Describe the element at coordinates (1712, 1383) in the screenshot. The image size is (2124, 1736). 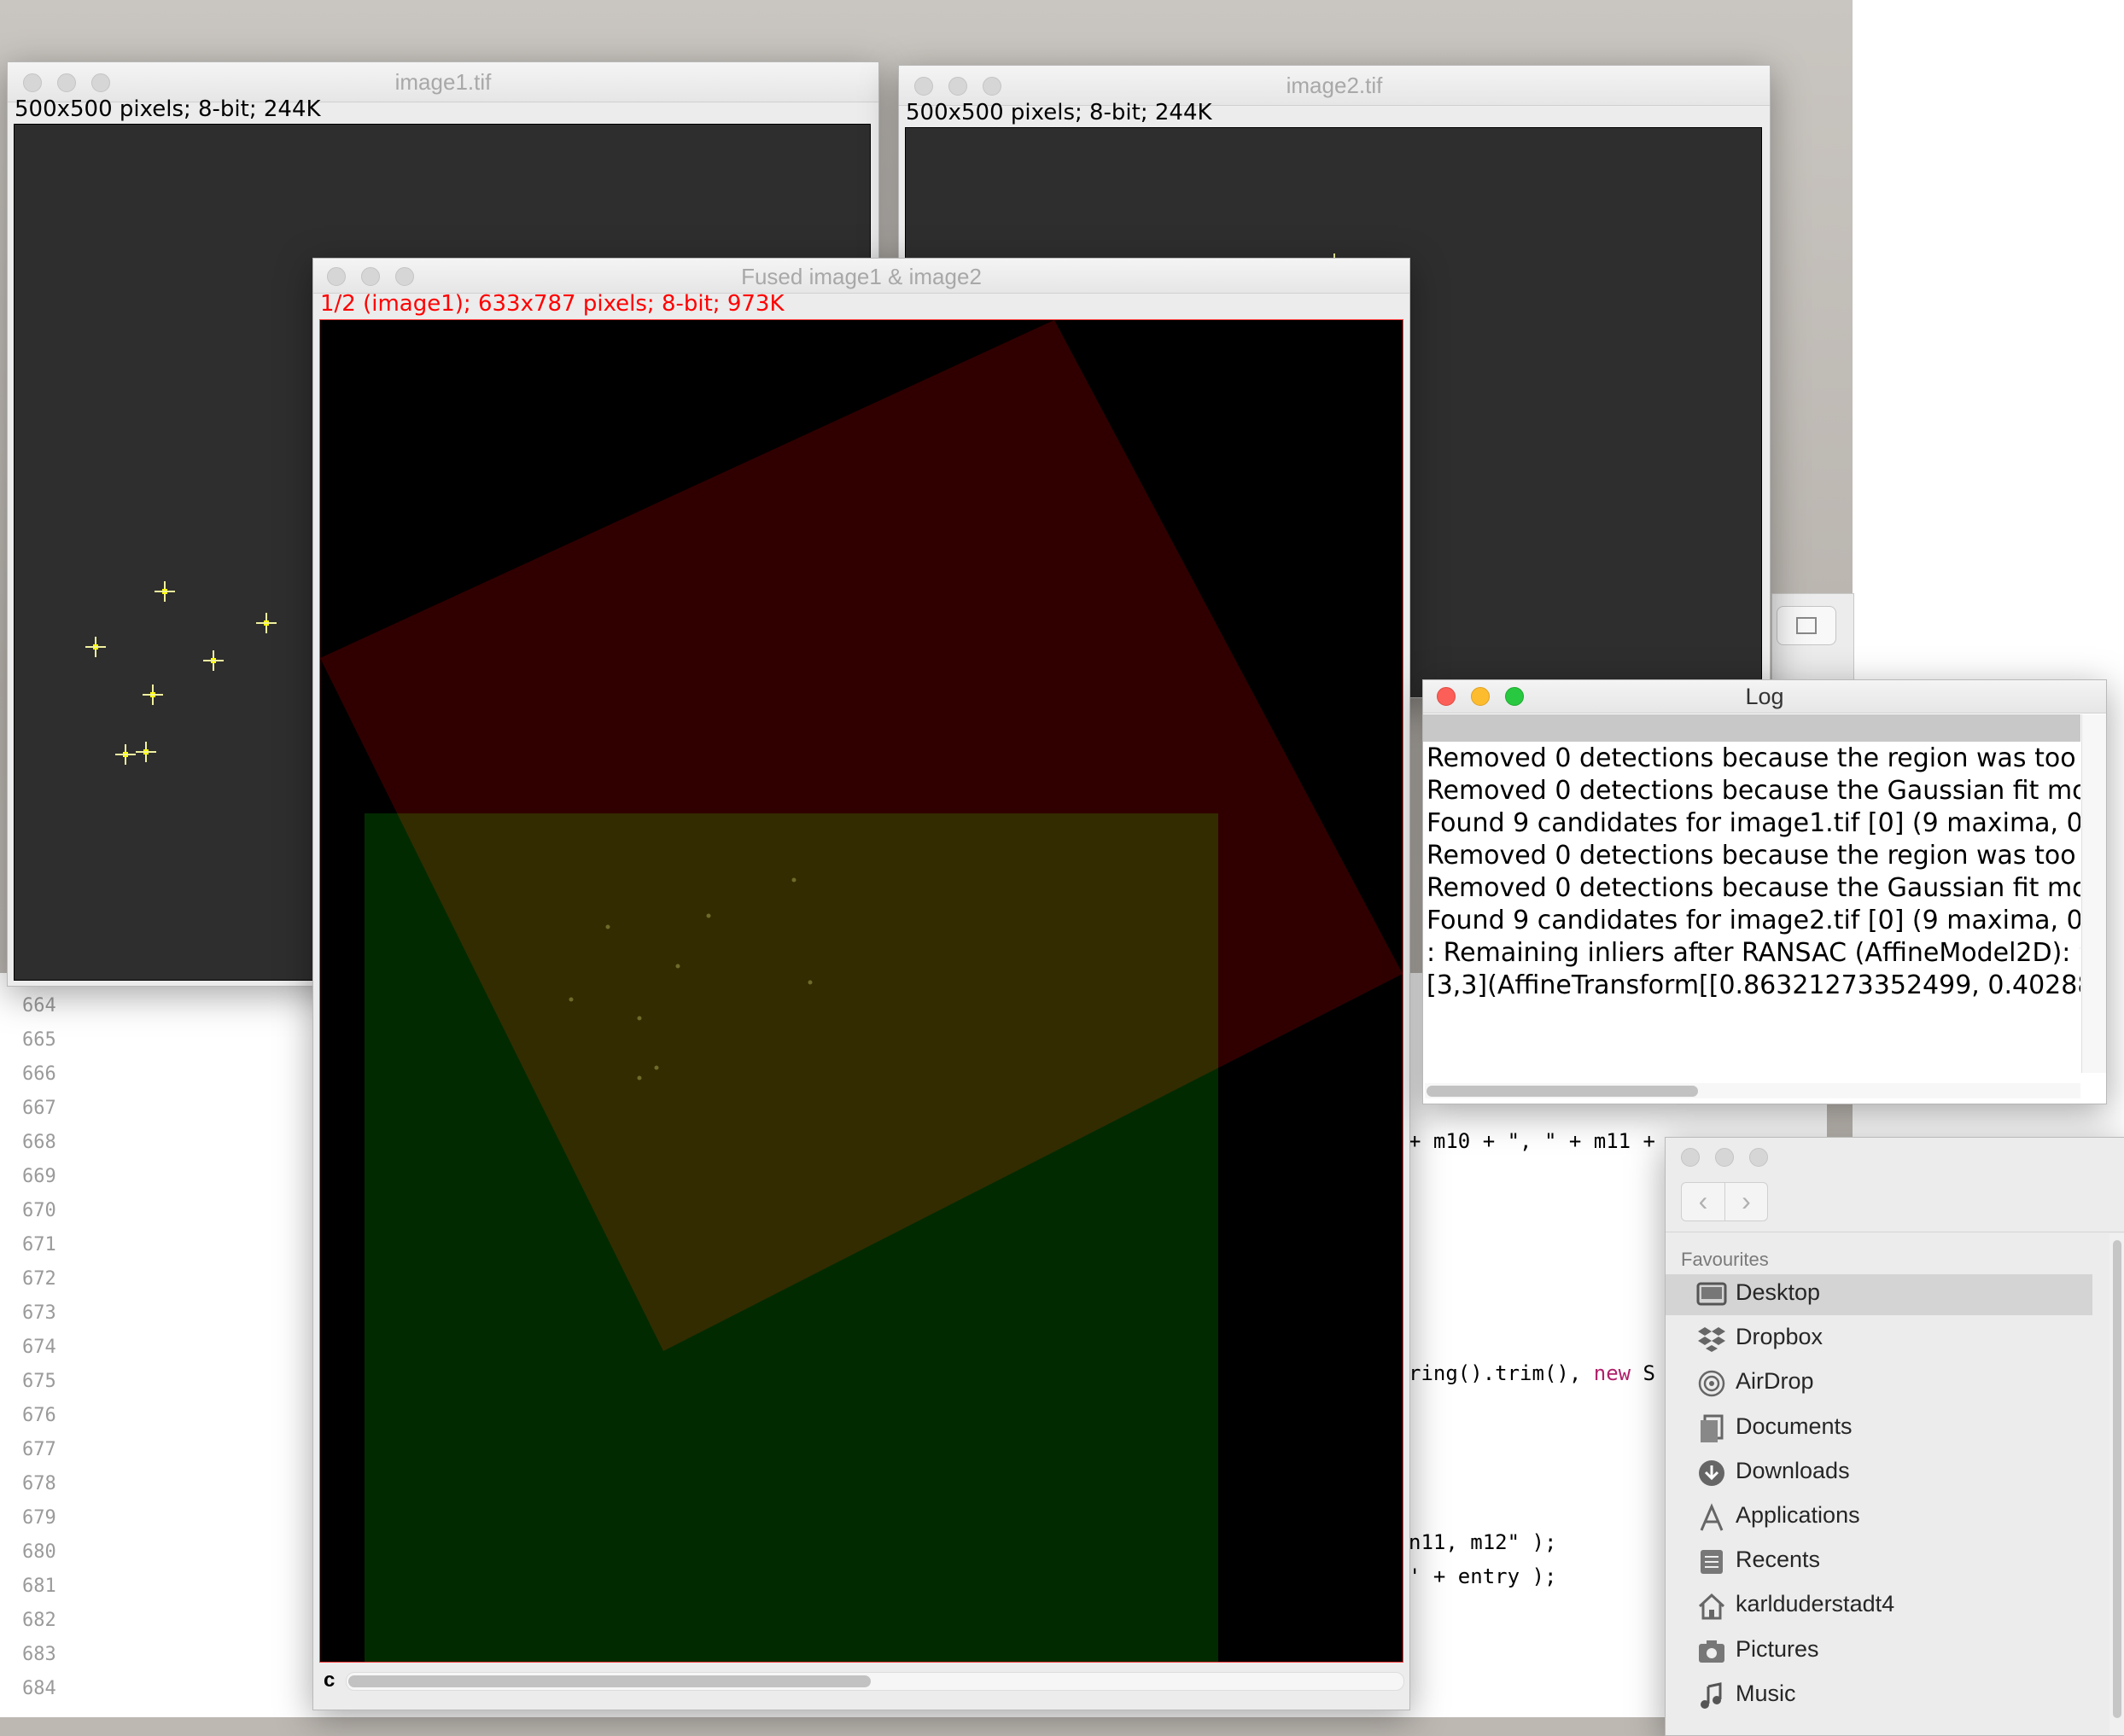
I see `airdrop-icon` at that location.